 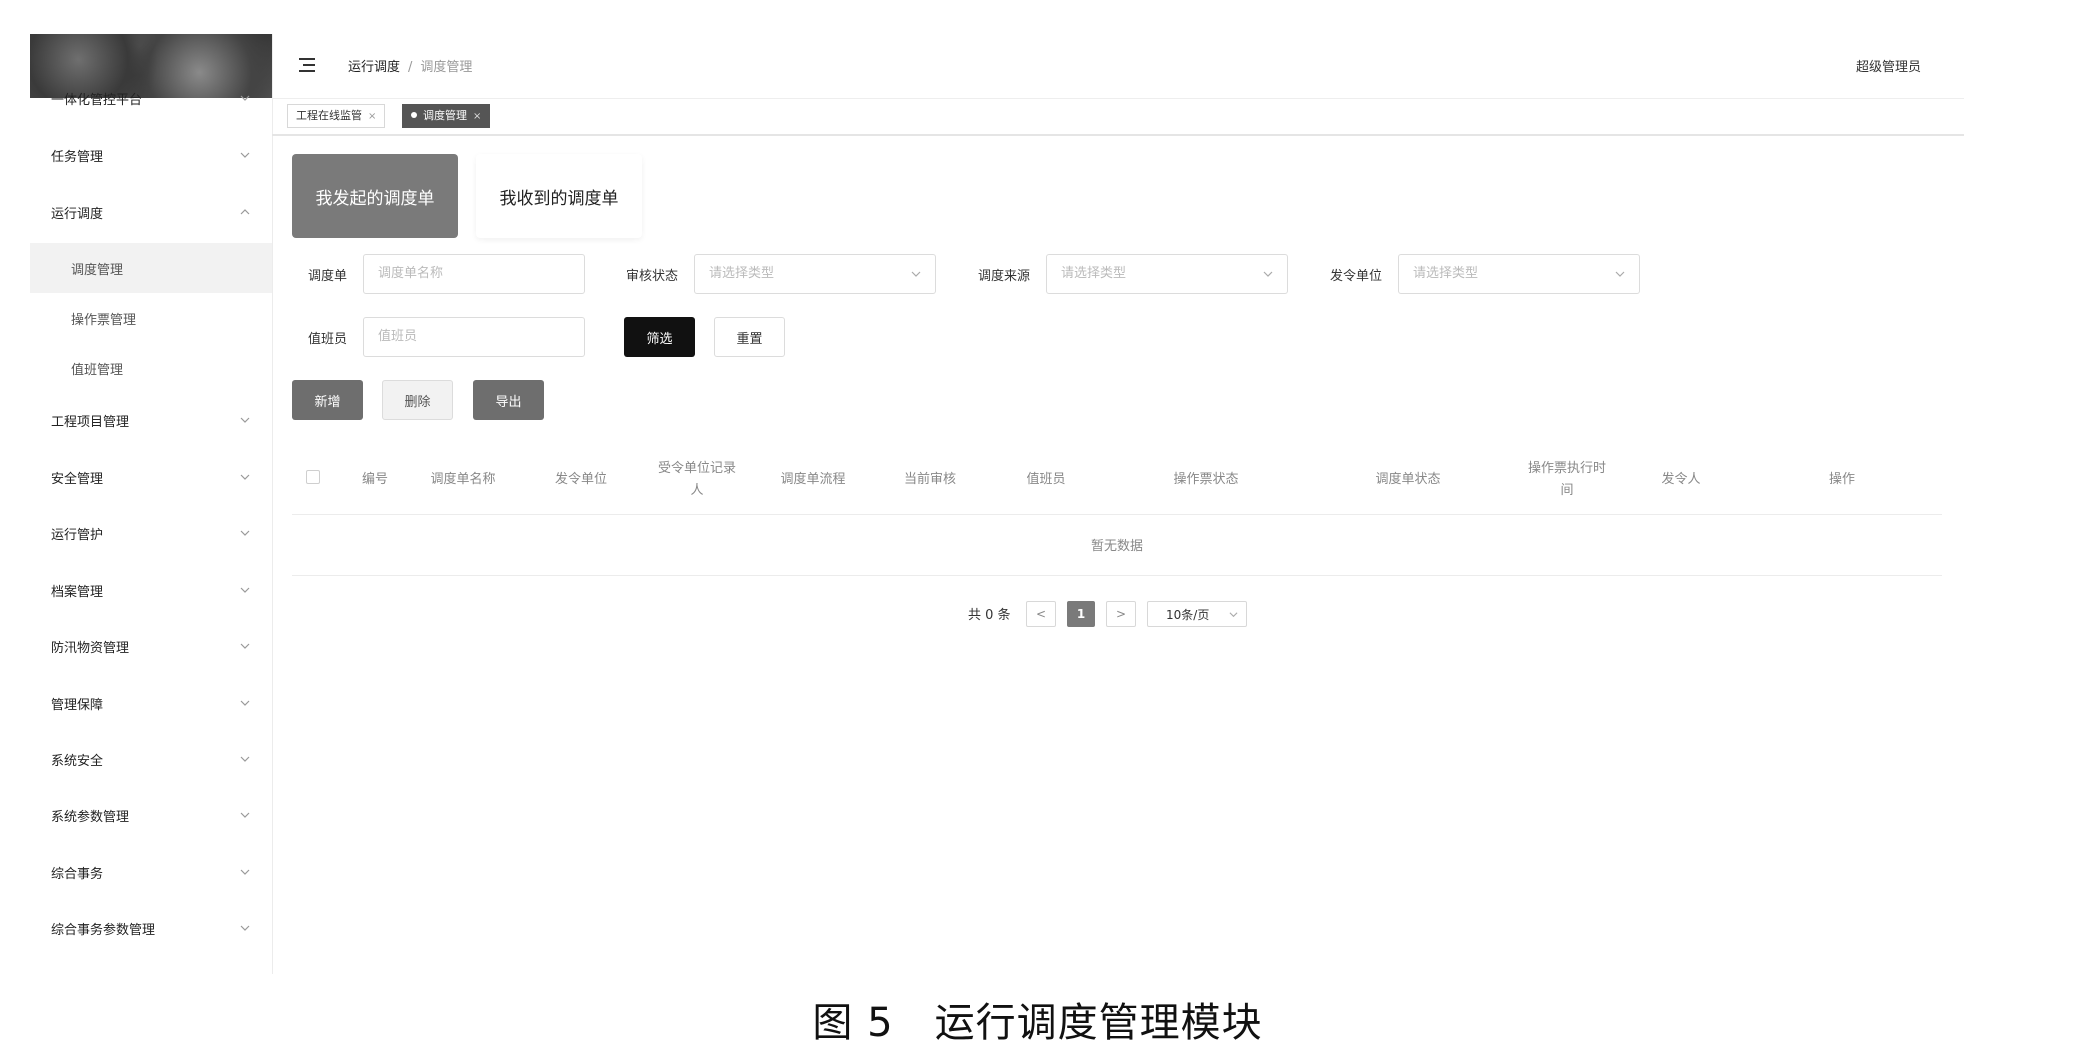 What do you see at coordinates (1037, 1023) in the screenshot?
I see `figure-caption: 图 5 运行调度管理模块` at bounding box center [1037, 1023].